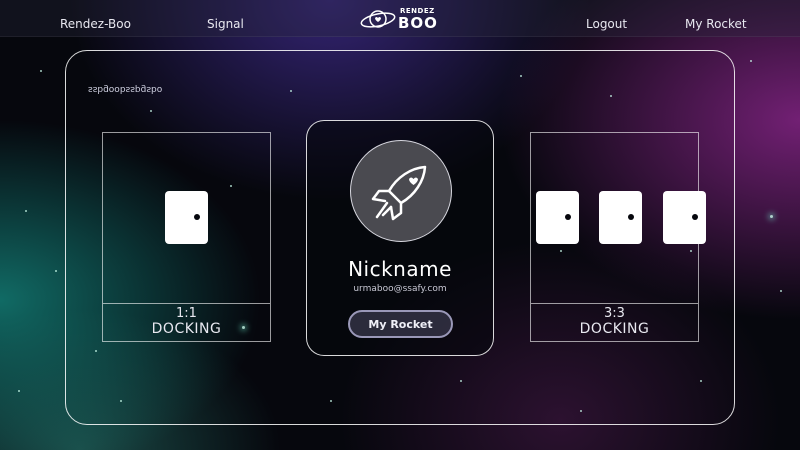 This screenshot has width=800, height=450. I want to click on docking-label: 3:3 DOCKING, so click(614, 323).